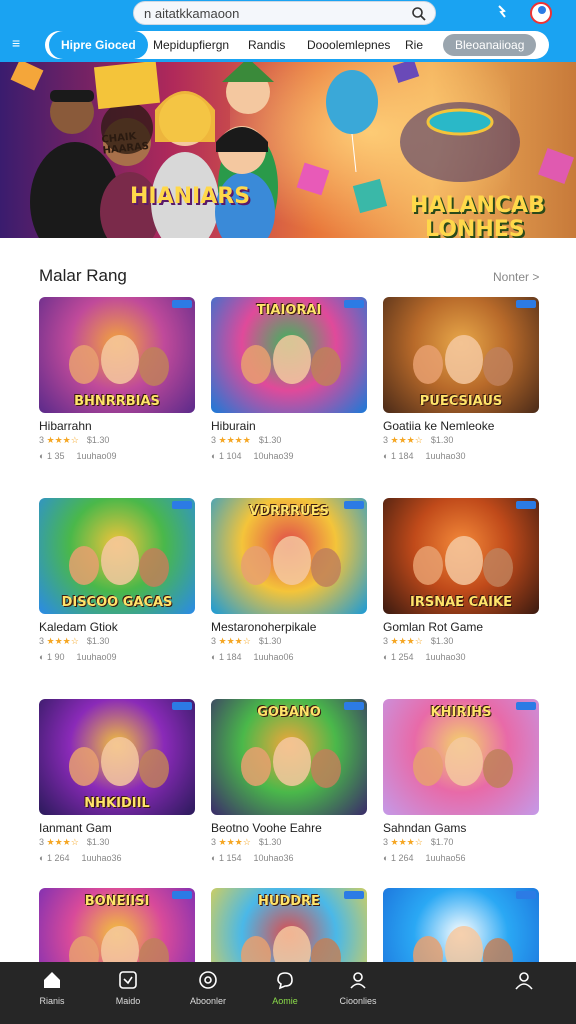  What do you see at coordinates (424, 828) in the screenshot?
I see `game-name: Sahndan Gams` at bounding box center [424, 828].